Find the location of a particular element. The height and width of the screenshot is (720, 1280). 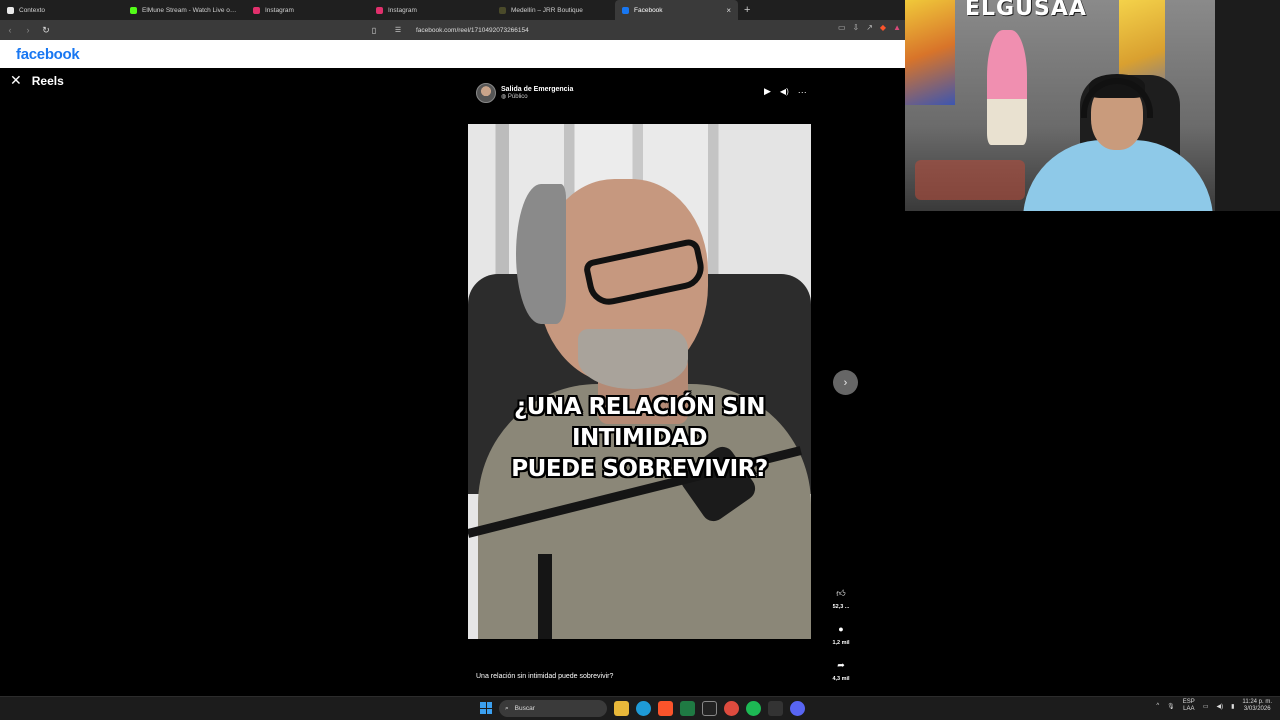

search-placeholder: Buscar is located at coordinates (524, 708).